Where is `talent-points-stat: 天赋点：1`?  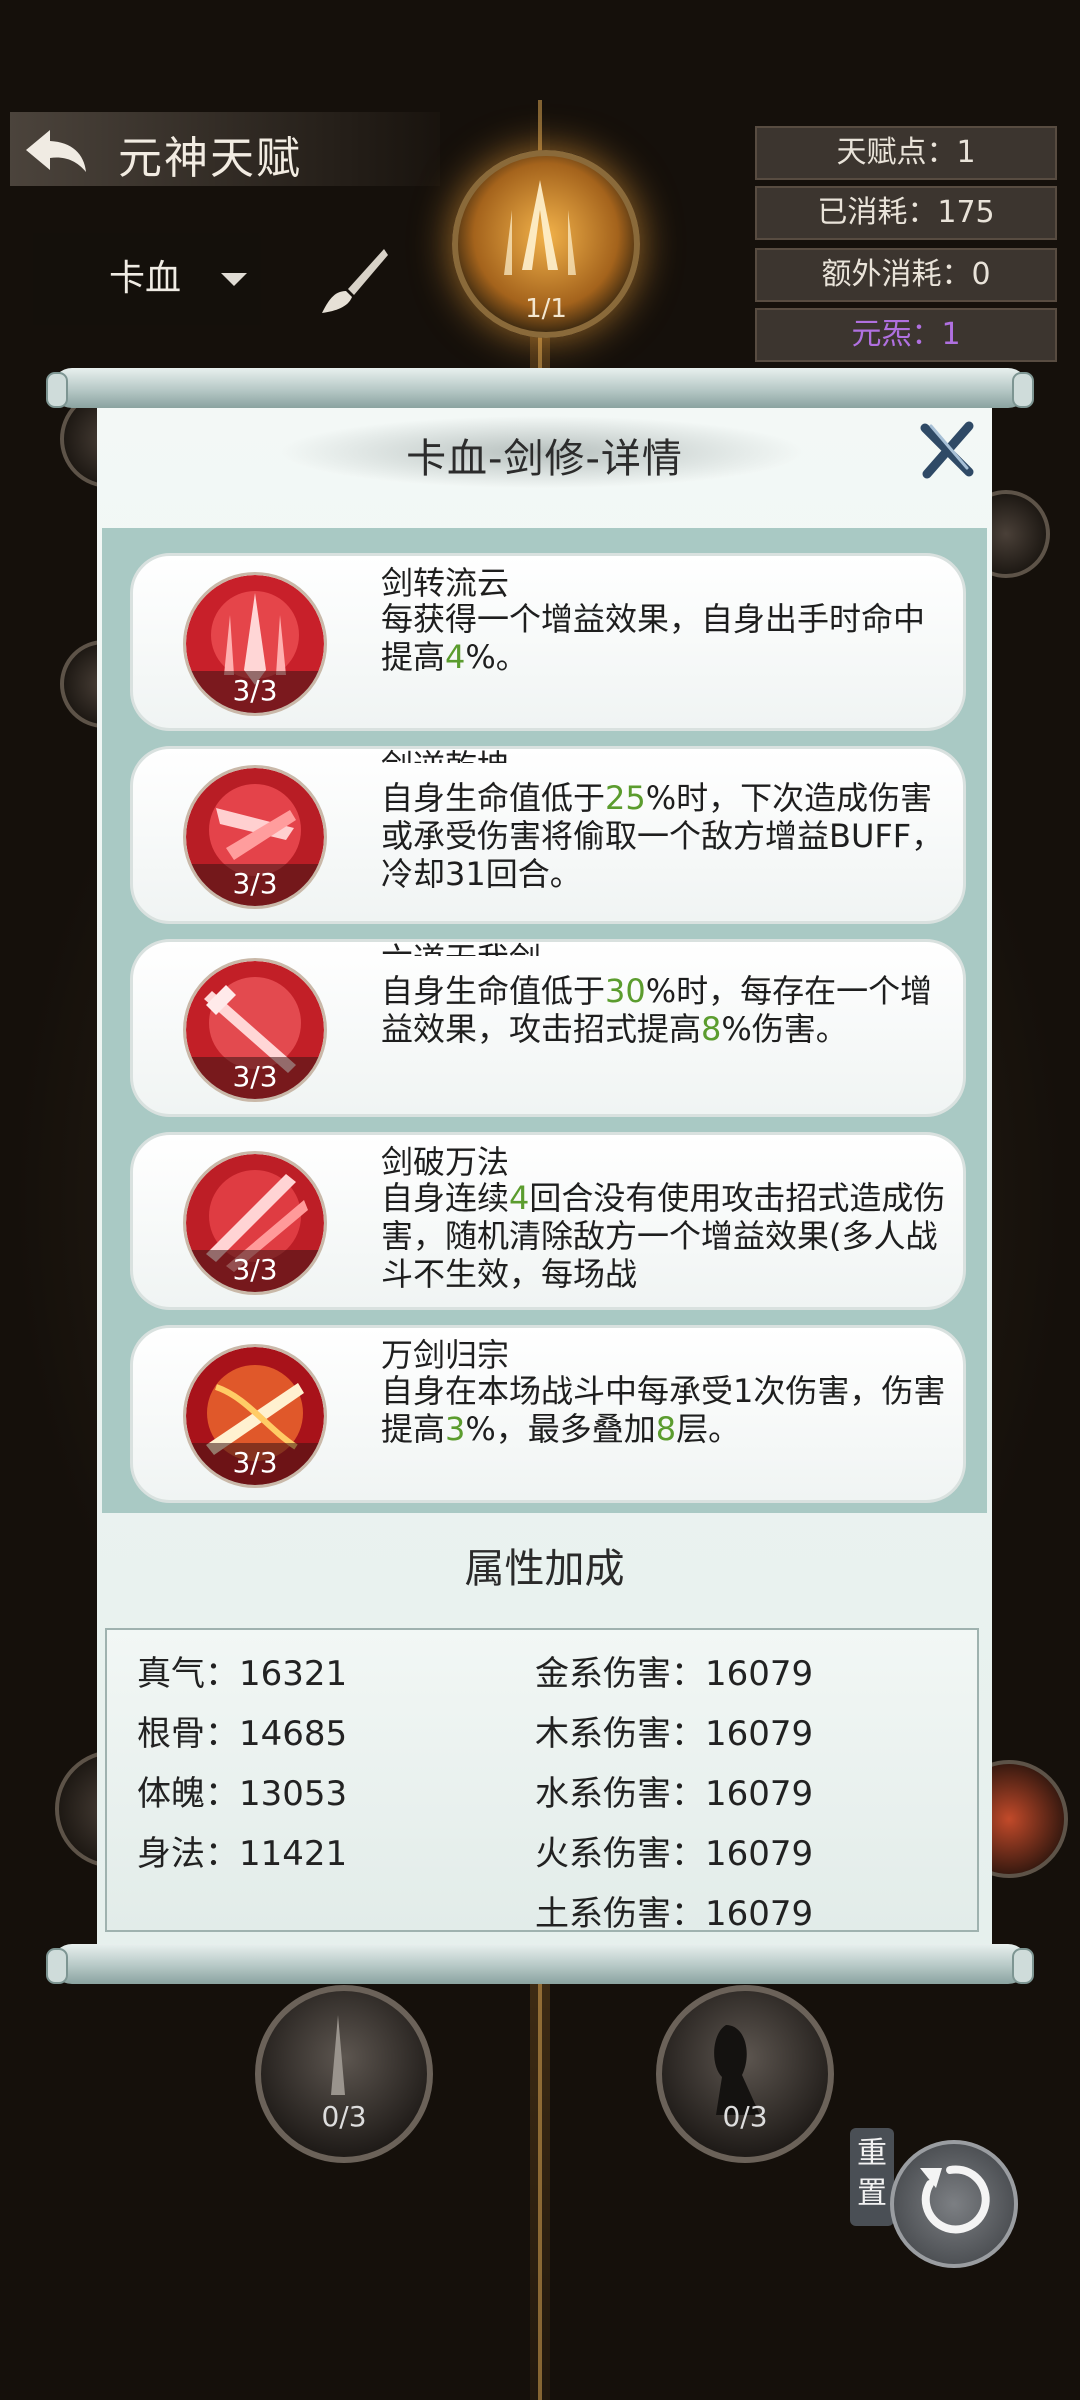
talent-points-stat: 天赋点：1 is located at coordinates (906, 153).